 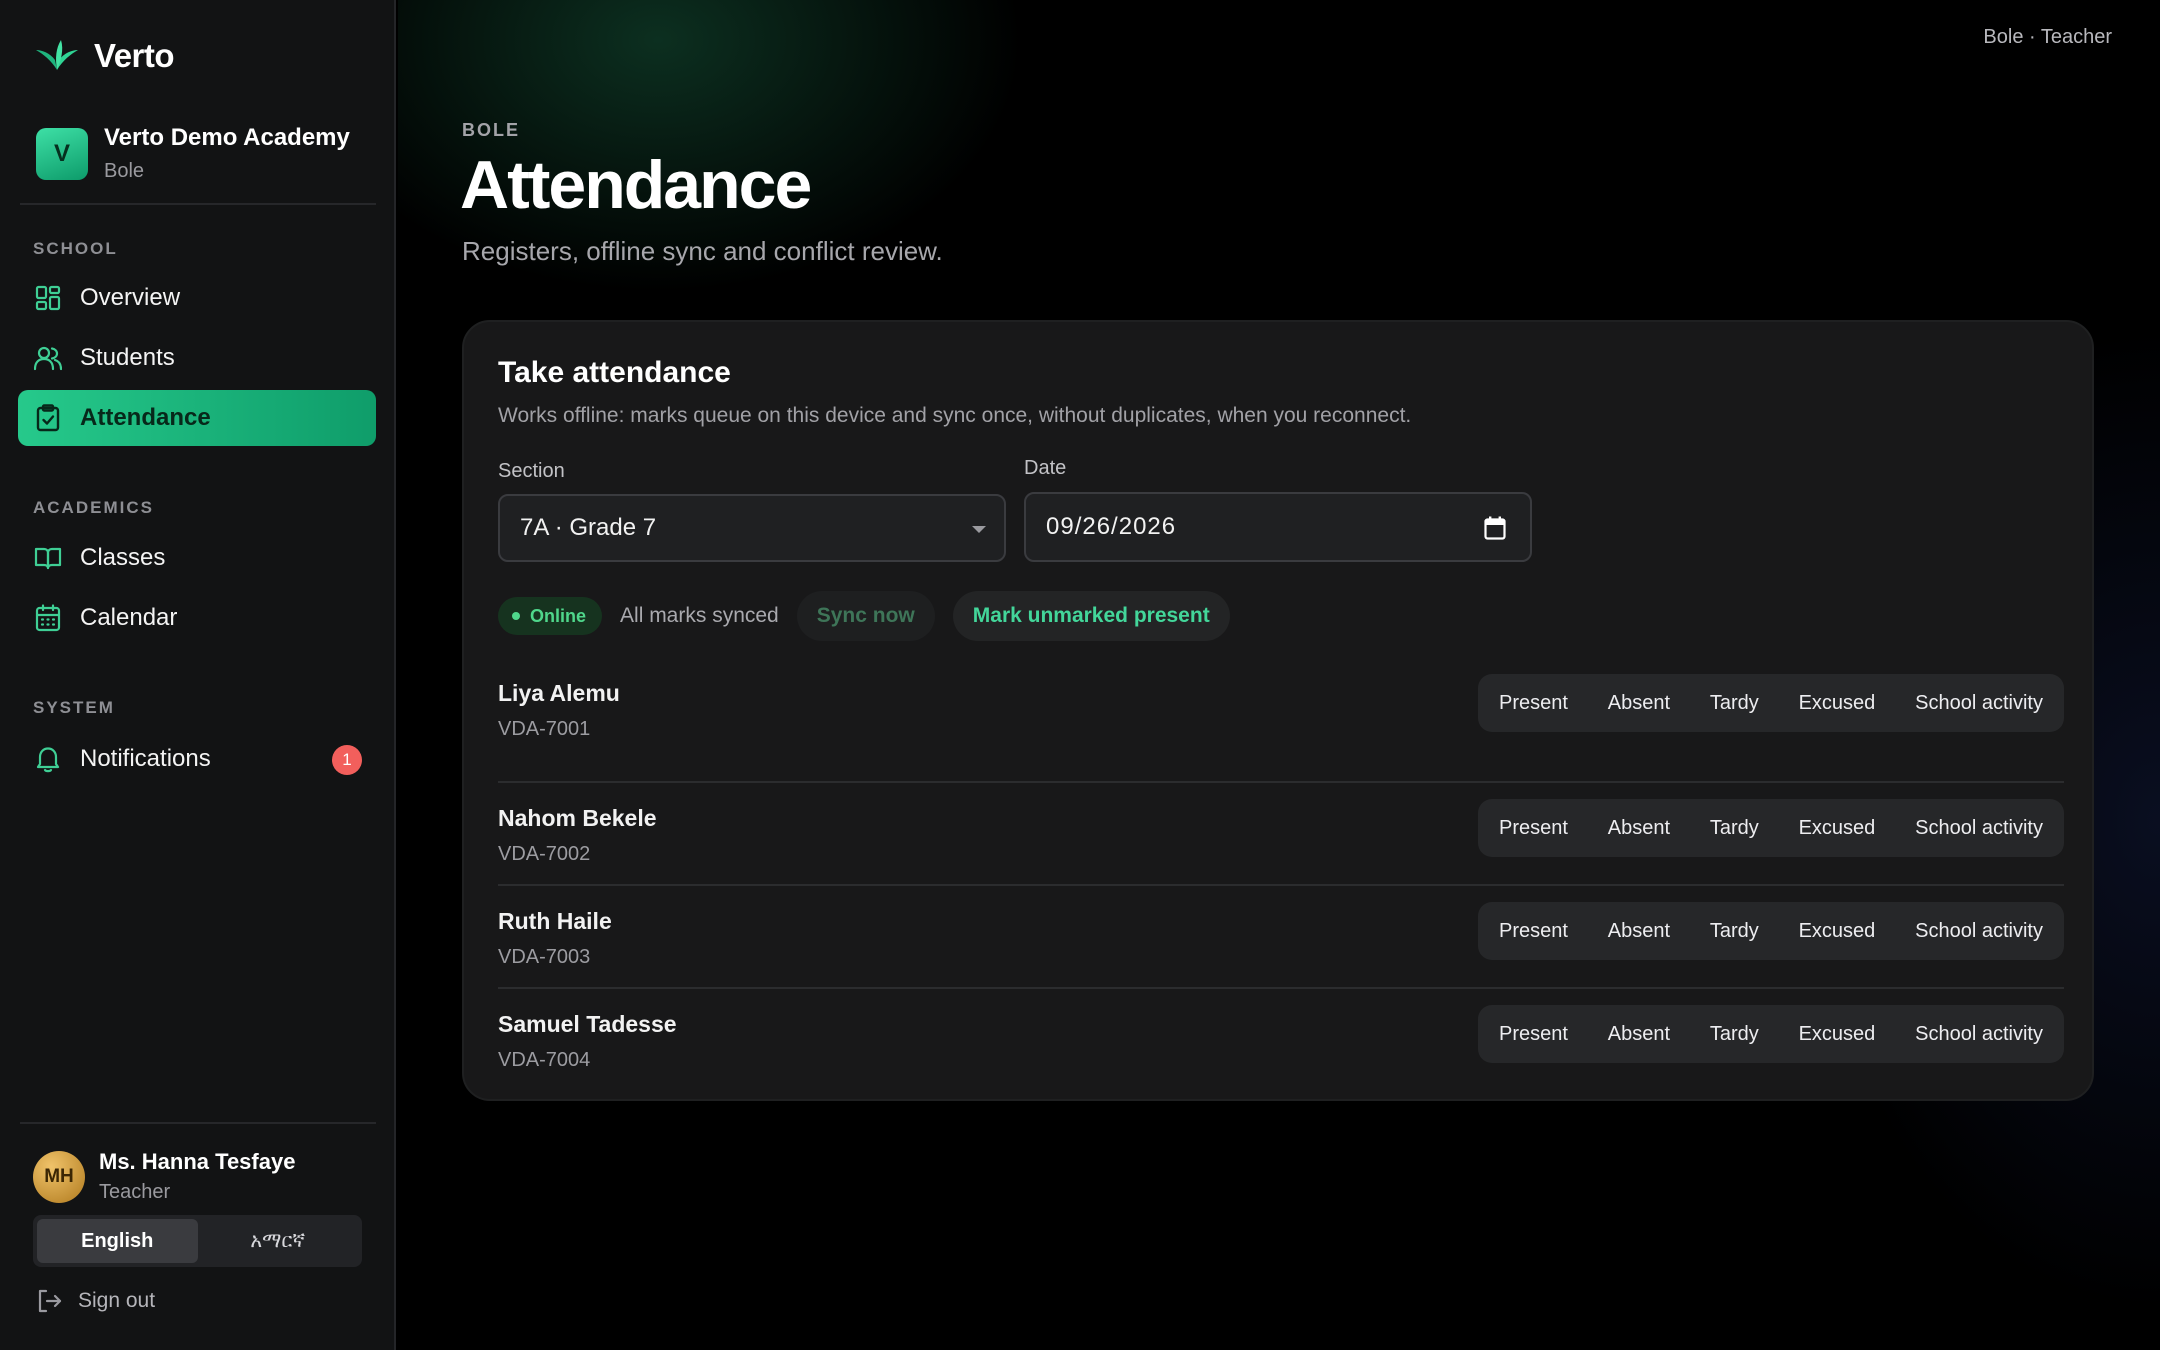 I want to click on calendar-icon, so click(x=48, y=618).